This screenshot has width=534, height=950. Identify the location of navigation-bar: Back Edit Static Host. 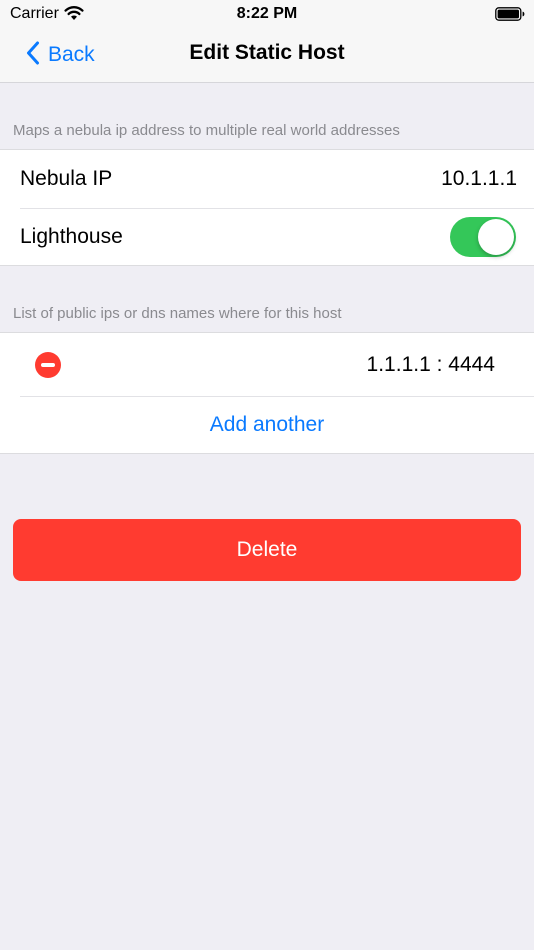
(267, 55).